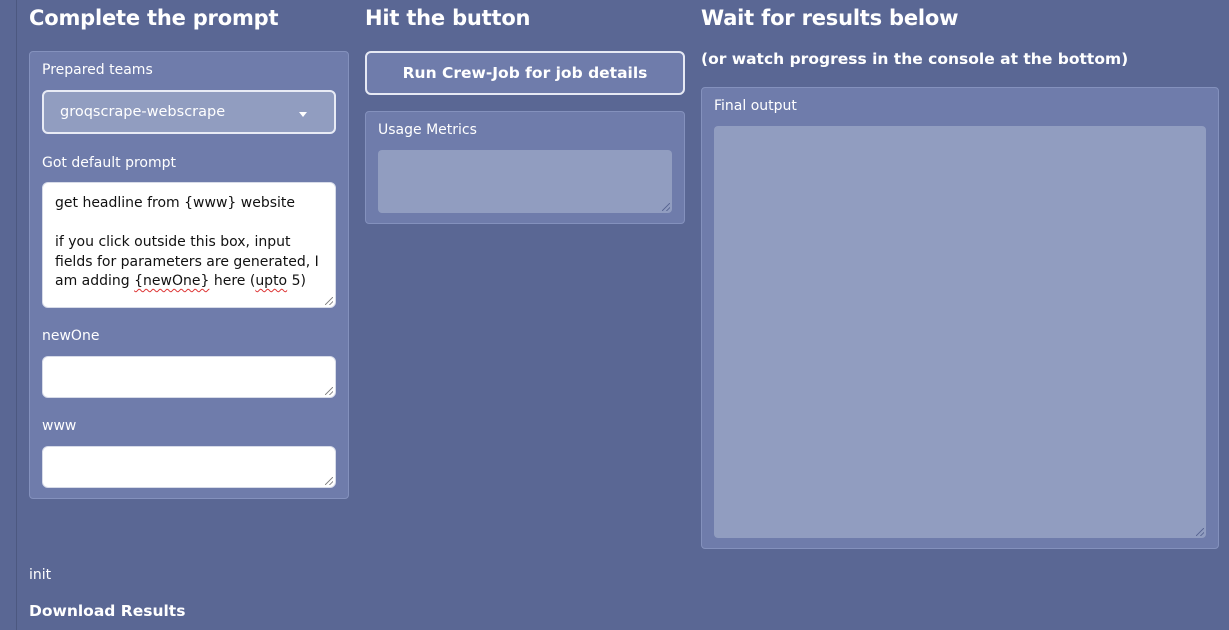 Image resolution: width=1229 pixels, height=630 pixels. I want to click on param-www-input, so click(189, 467).